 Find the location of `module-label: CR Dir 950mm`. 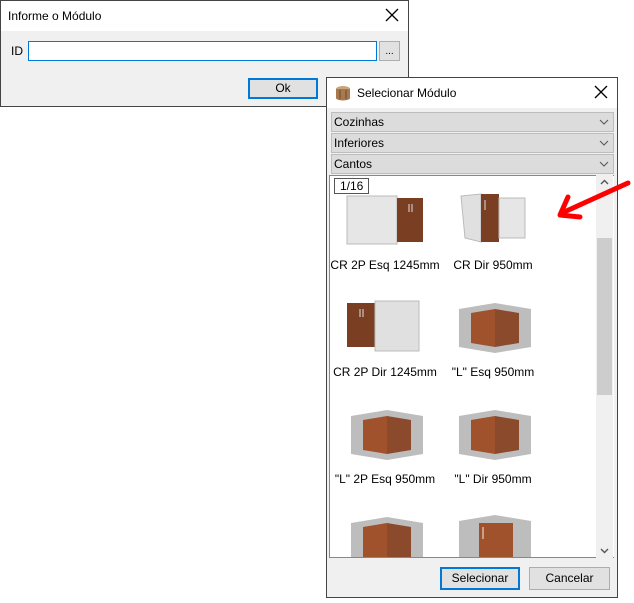

module-label: CR Dir 950mm is located at coordinates (493, 265).